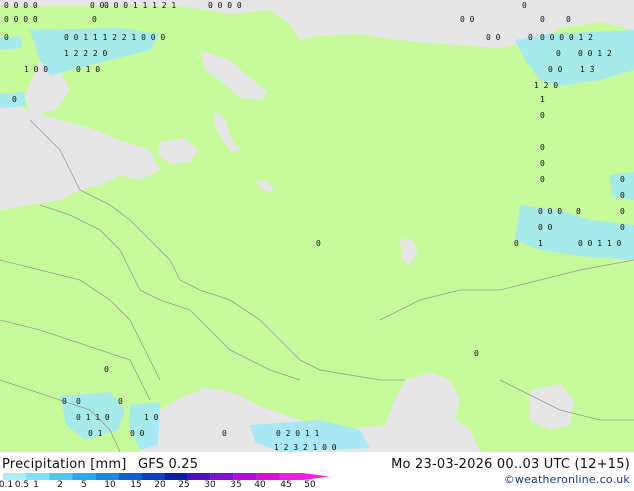 The image size is (634, 491). What do you see at coordinates (210, 485) in the screenshot?
I see `scale-tick-label: 30` at bounding box center [210, 485].